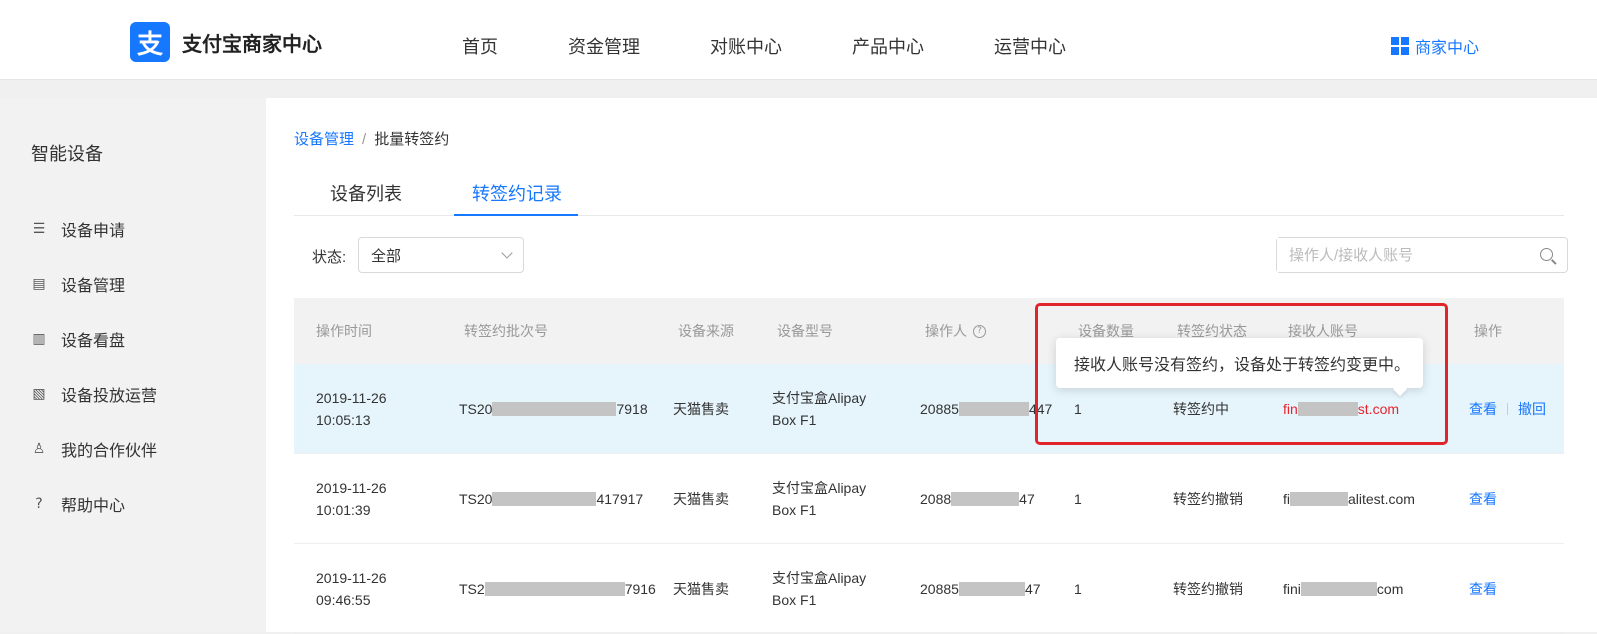  Describe the element at coordinates (39, 449) in the screenshot. I see `partner-icon: ♙` at that location.